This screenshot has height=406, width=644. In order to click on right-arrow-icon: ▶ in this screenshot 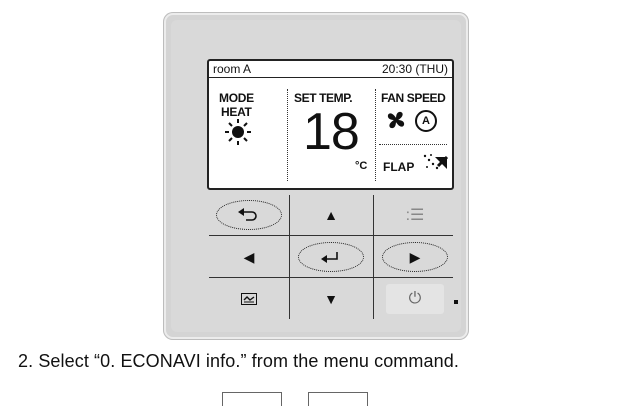, I will do `click(415, 256)`.